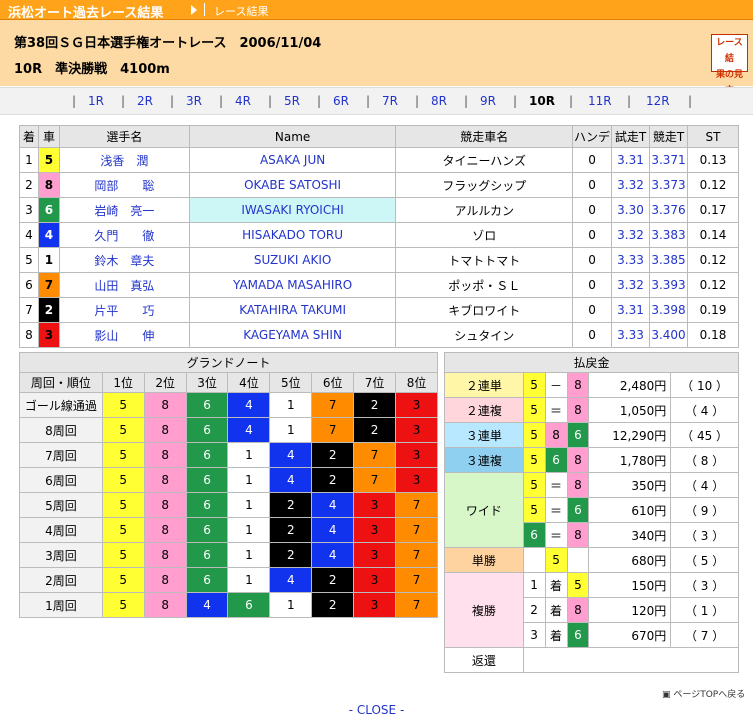  Describe the element at coordinates (484, 310) in the screenshot. I see `bike-name: キブロワイト` at that location.